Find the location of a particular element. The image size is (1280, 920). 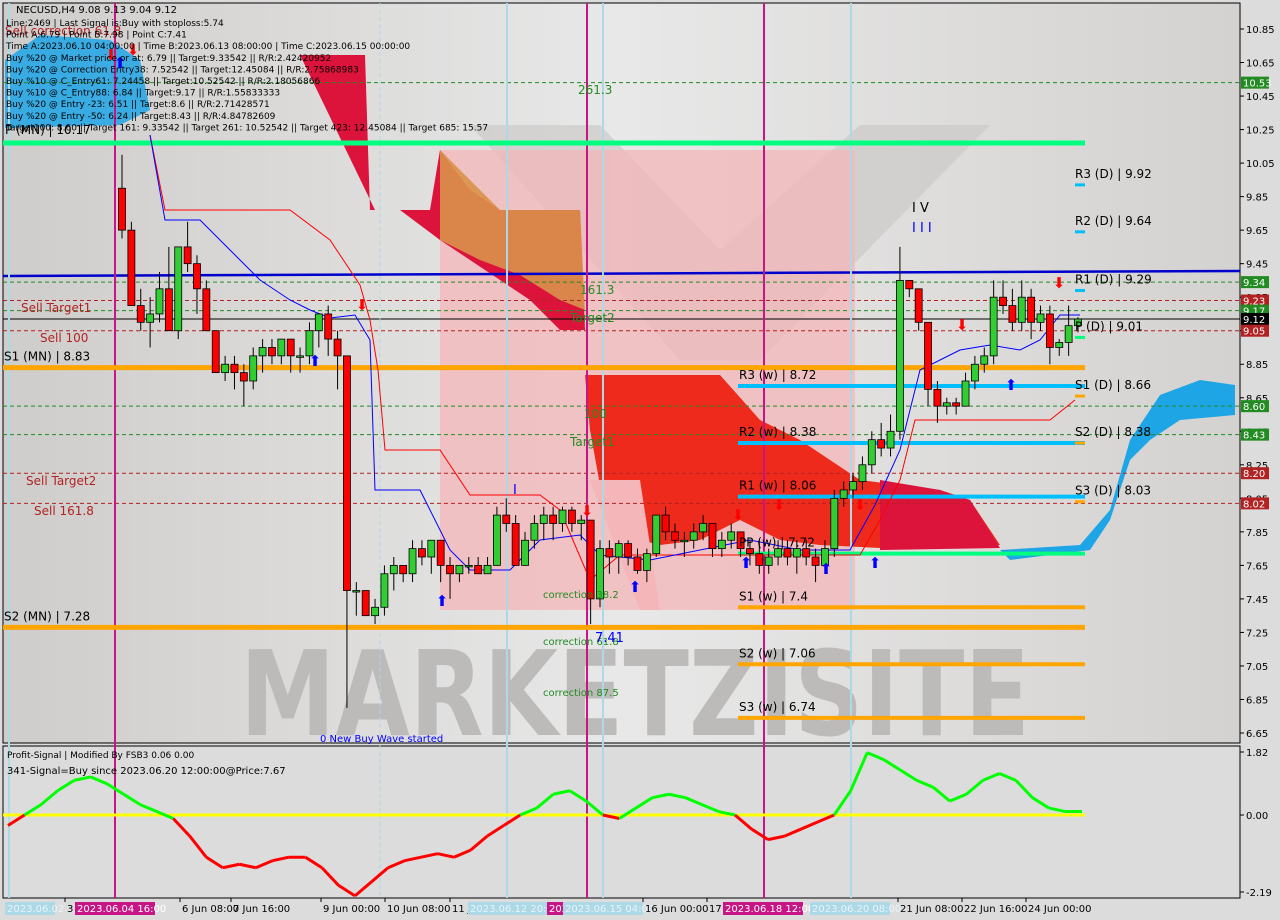

wave-count-label: I V is located at coordinates (920, 208).